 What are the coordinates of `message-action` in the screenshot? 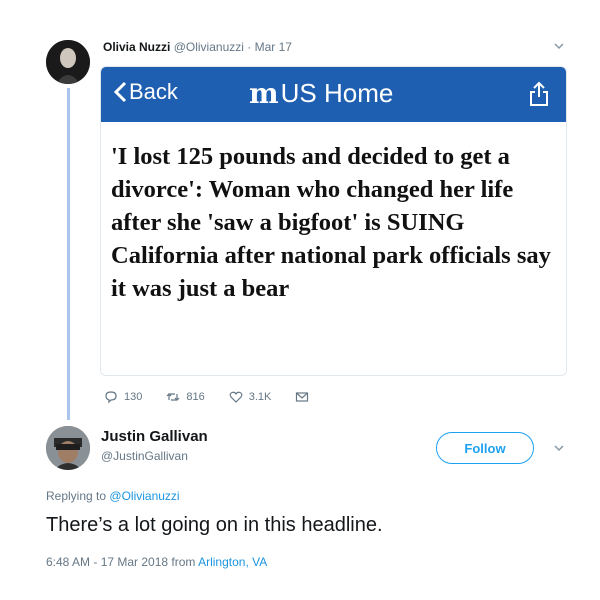 It's located at (302, 397).